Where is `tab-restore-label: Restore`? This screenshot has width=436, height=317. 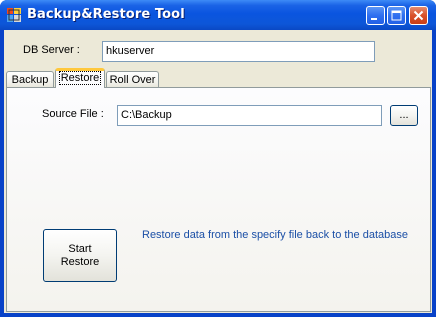 tab-restore-label: Restore is located at coordinates (80, 78).